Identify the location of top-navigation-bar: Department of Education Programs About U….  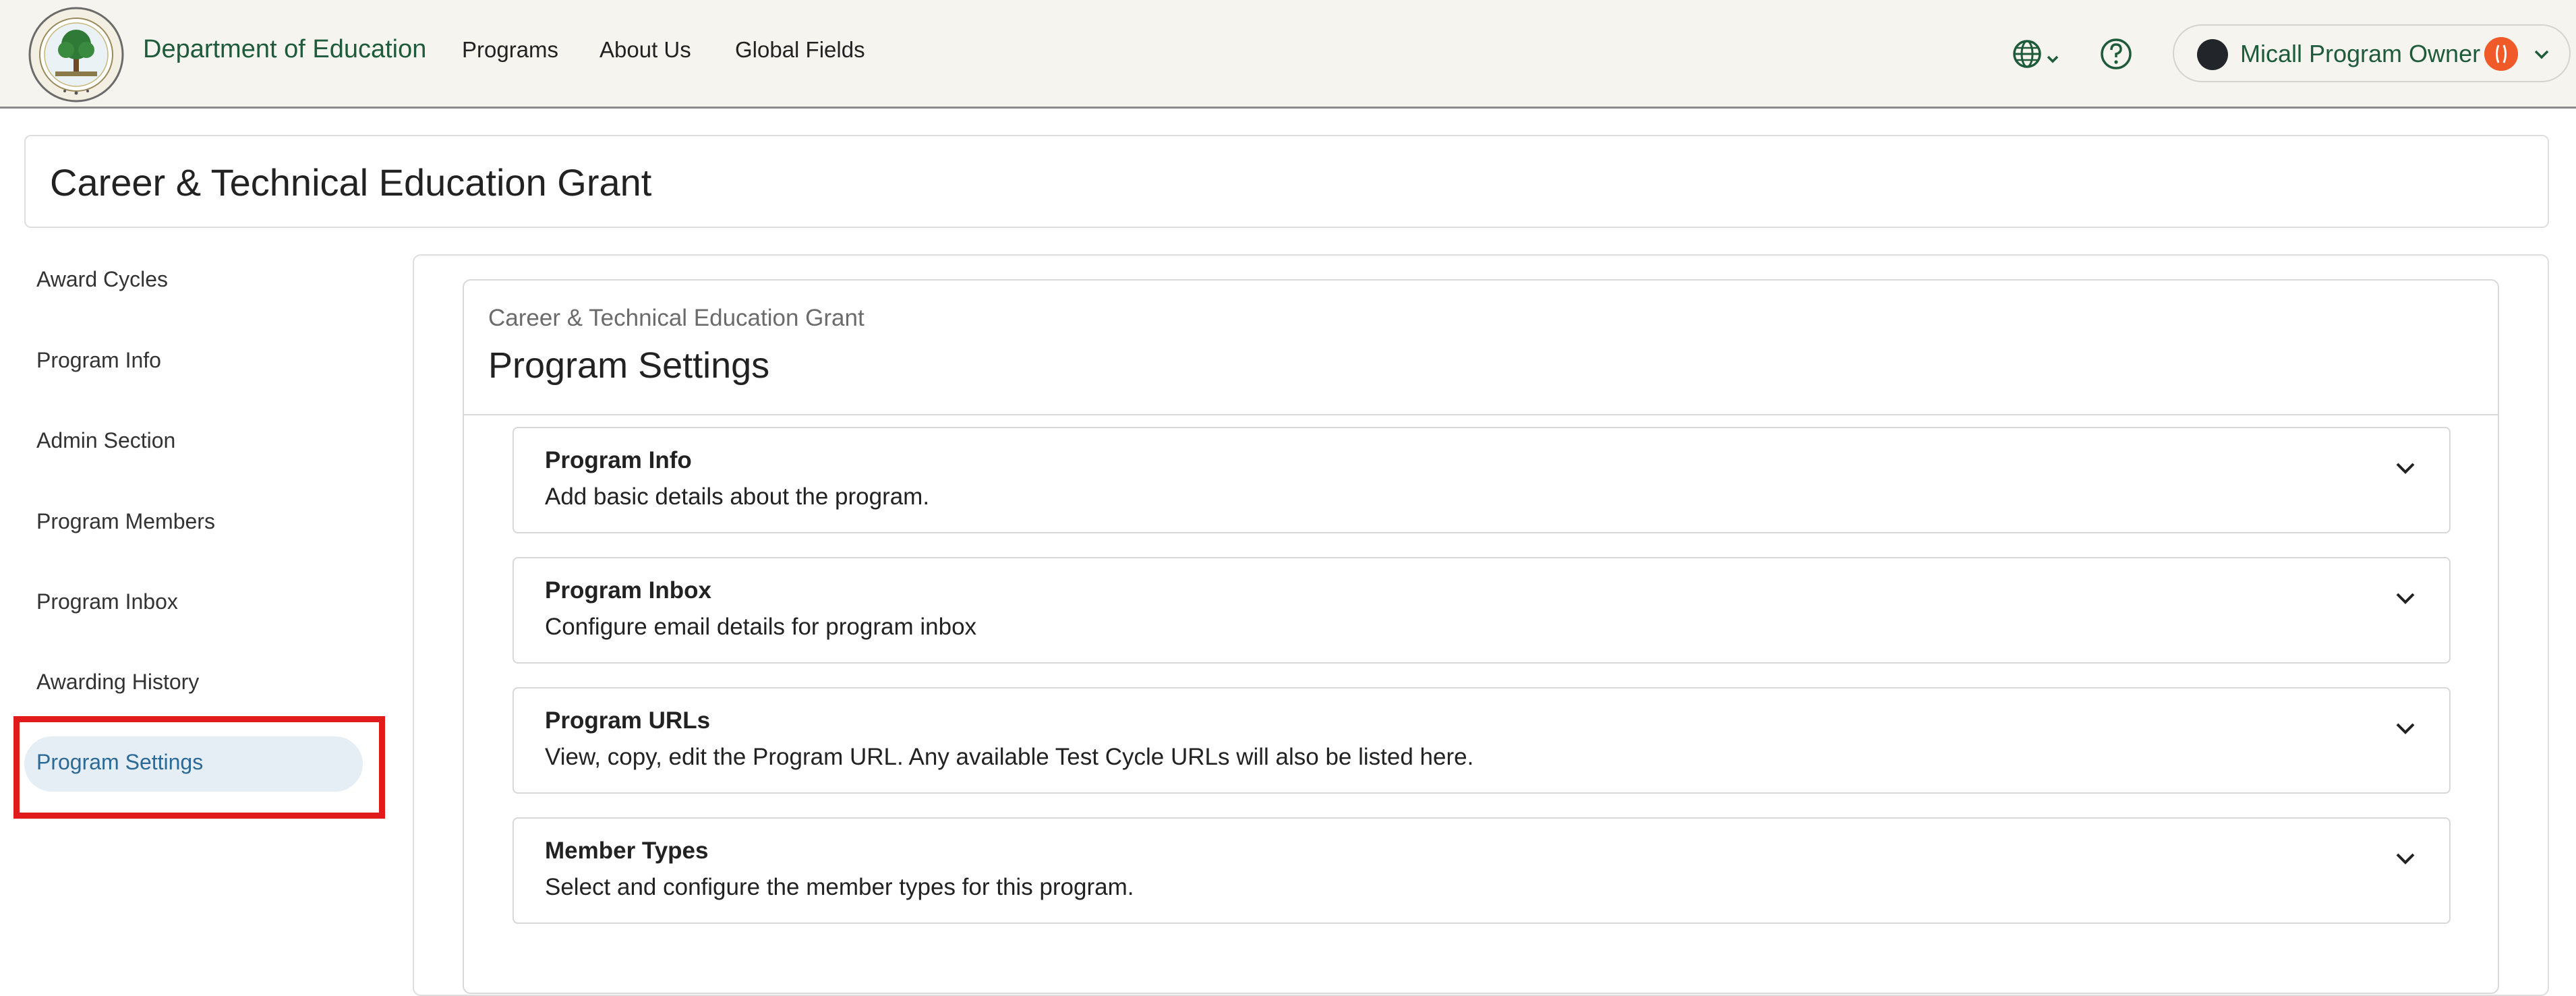
(1288, 54).